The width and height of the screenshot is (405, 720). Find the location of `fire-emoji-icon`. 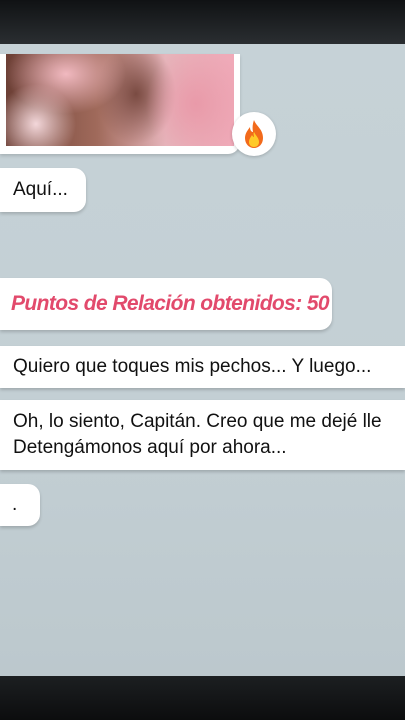

fire-emoji-icon is located at coordinates (254, 134).